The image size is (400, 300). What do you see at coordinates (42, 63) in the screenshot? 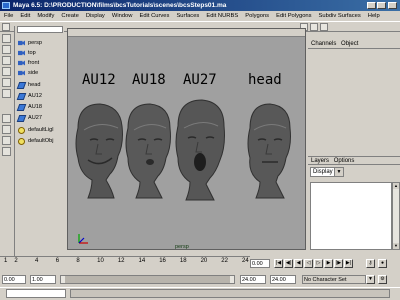
I see `outliner-item-front: front` at bounding box center [42, 63].